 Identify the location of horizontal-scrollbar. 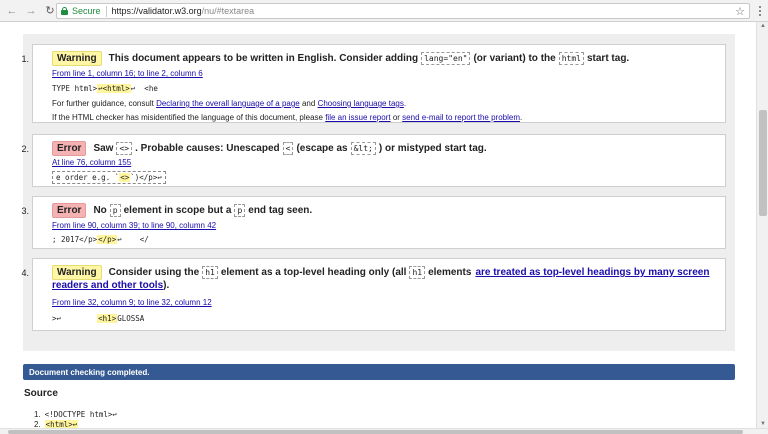
(384, 431).